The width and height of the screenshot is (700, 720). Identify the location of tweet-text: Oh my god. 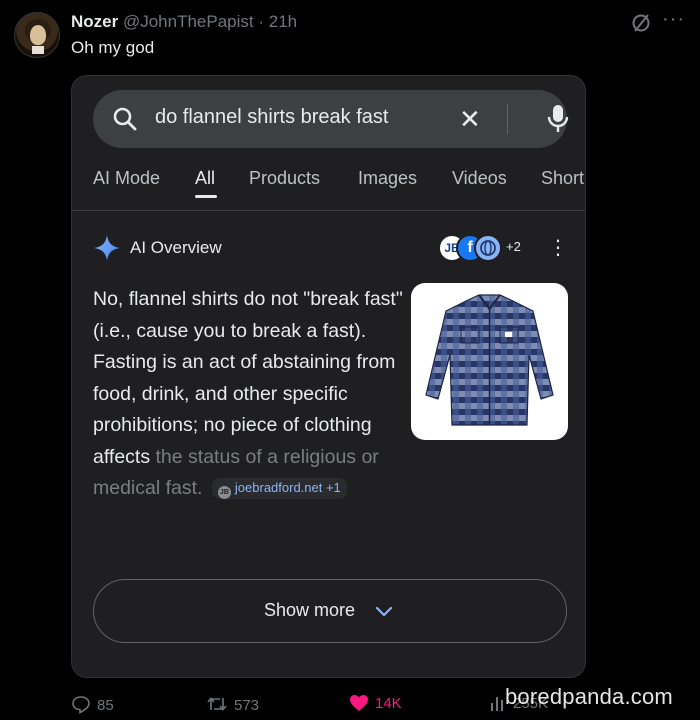
(113, 47).